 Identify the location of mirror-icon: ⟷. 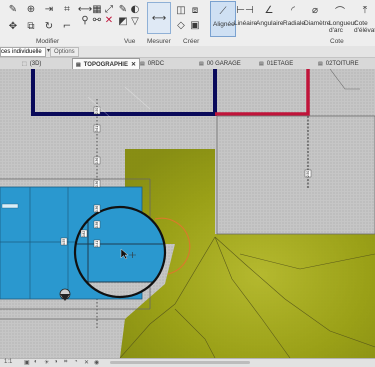
(85, 9).